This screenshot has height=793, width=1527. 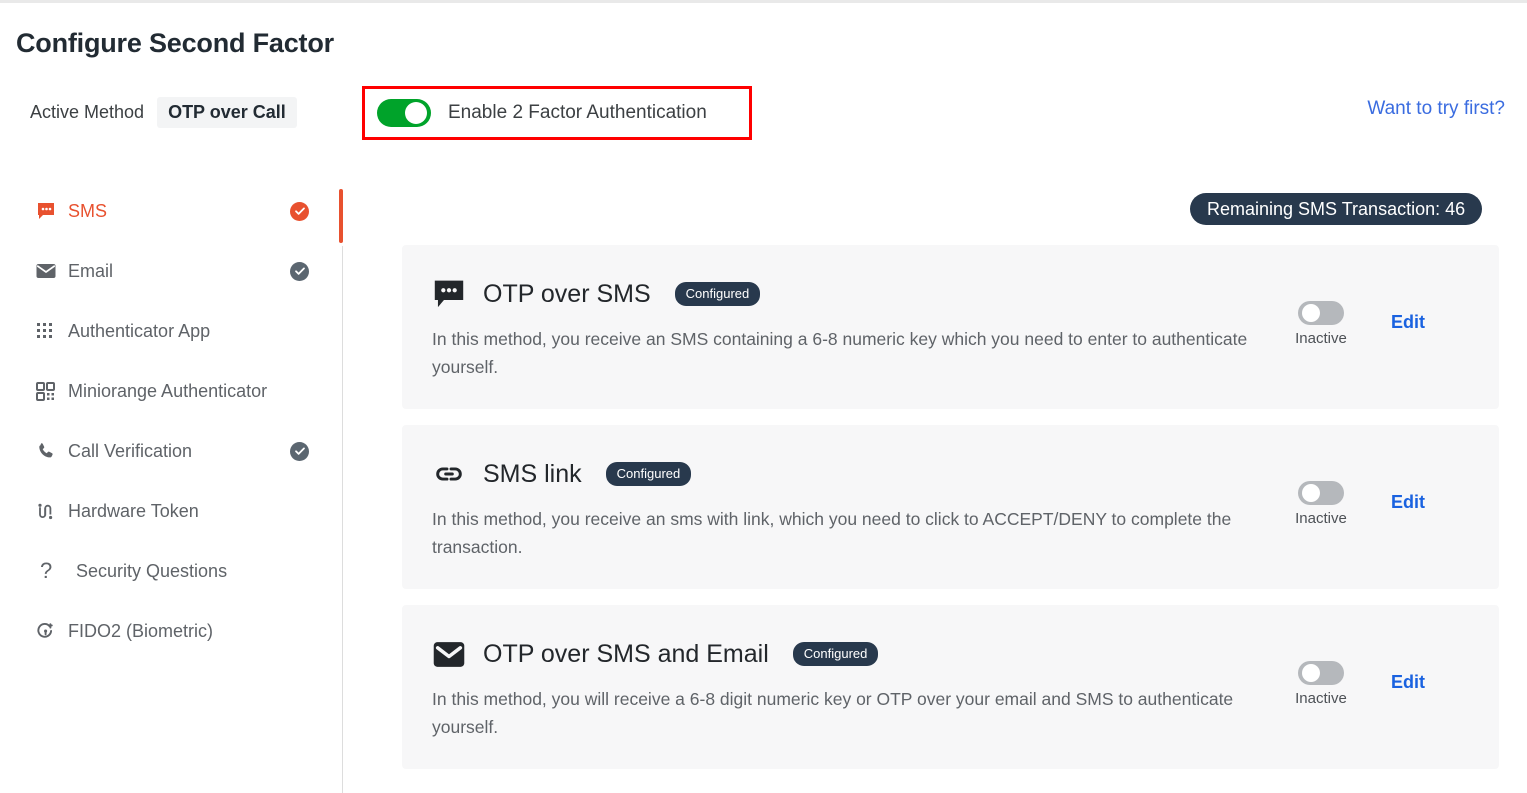 I want to click on fingerprint-key-icon, so click(x=49, y=631).